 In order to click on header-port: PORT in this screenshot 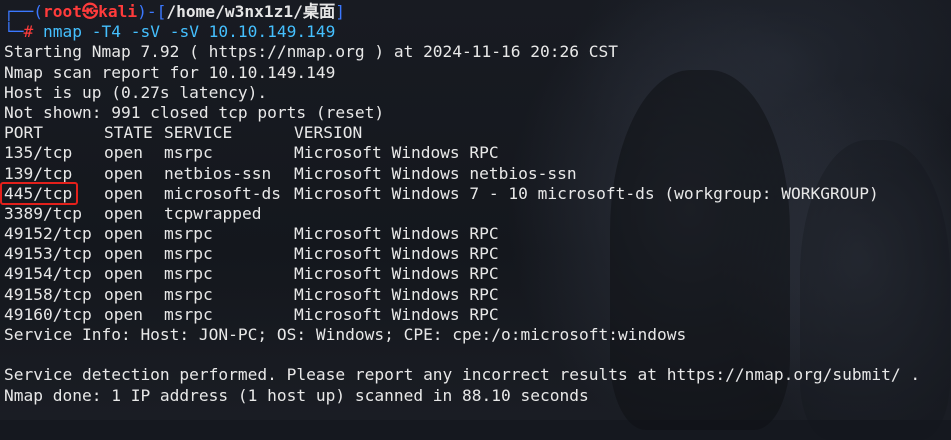, I will do `click(23, 133)`.